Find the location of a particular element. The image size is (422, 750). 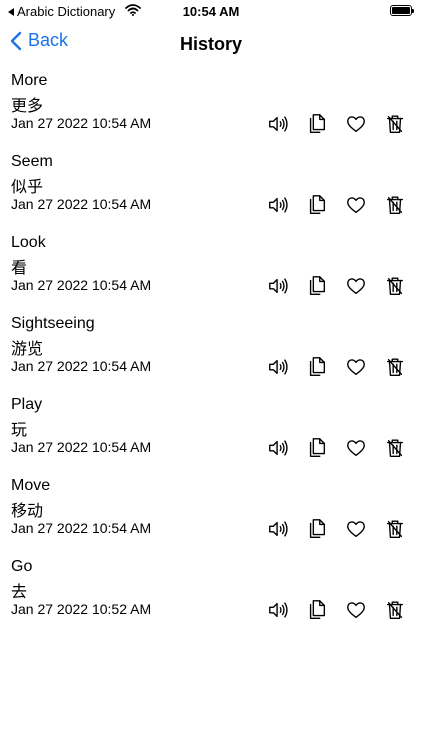

word: Look is located at coordinates (28, 242).